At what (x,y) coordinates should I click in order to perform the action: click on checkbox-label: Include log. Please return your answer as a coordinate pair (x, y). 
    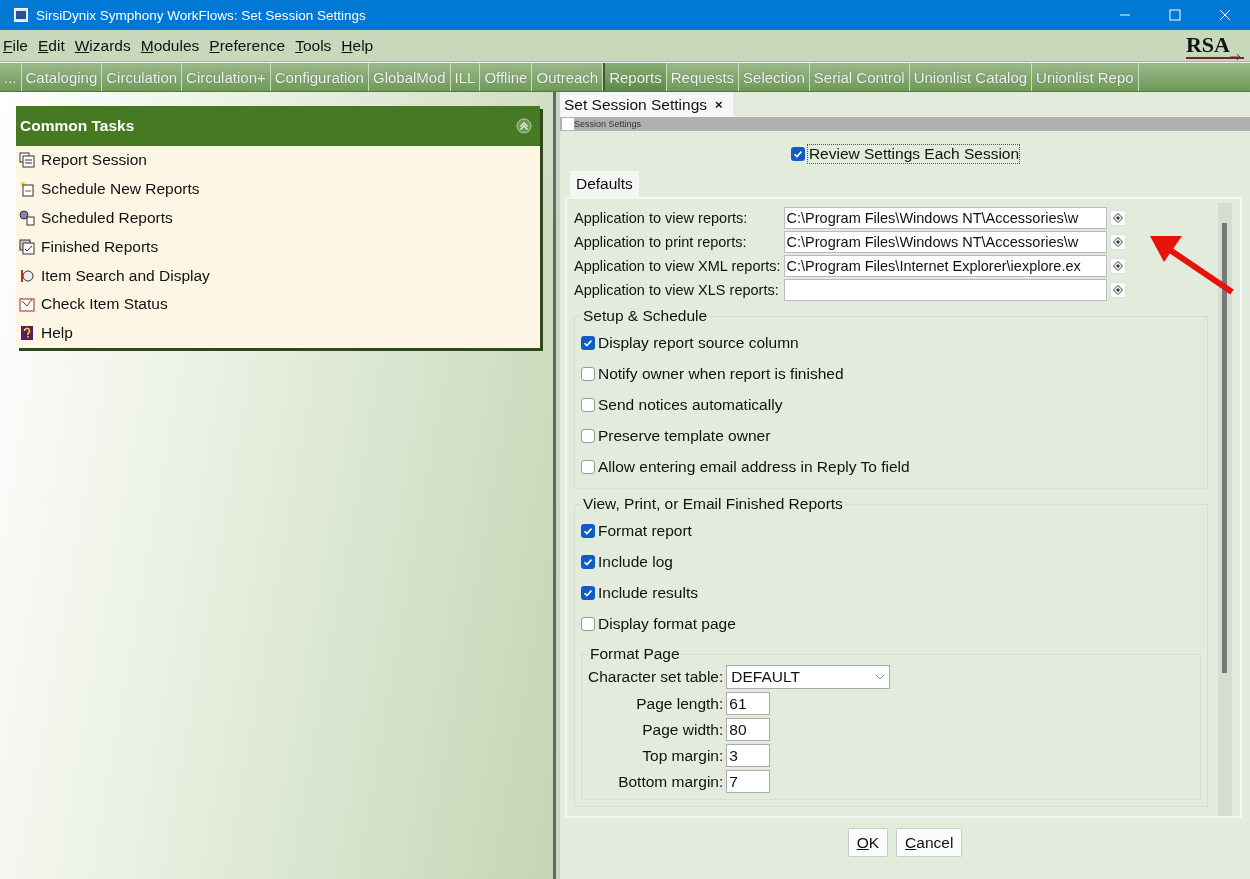
    Looking at the image, I should click on (635, 561).